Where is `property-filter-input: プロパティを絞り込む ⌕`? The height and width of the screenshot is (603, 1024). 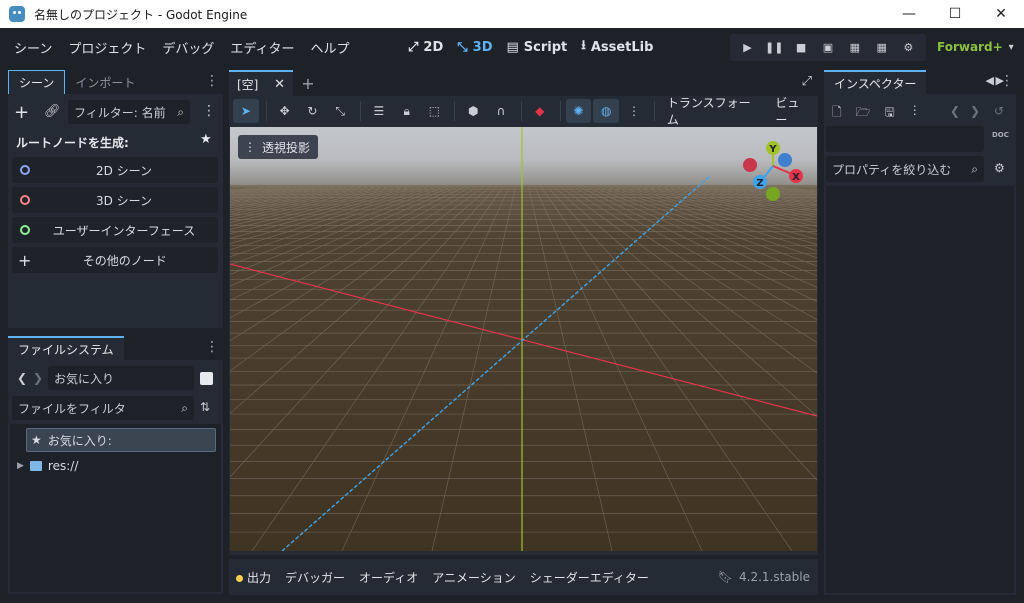 property-filter-input: プロパティを絞り込む ⌕ is located at coordinates (905, 169).